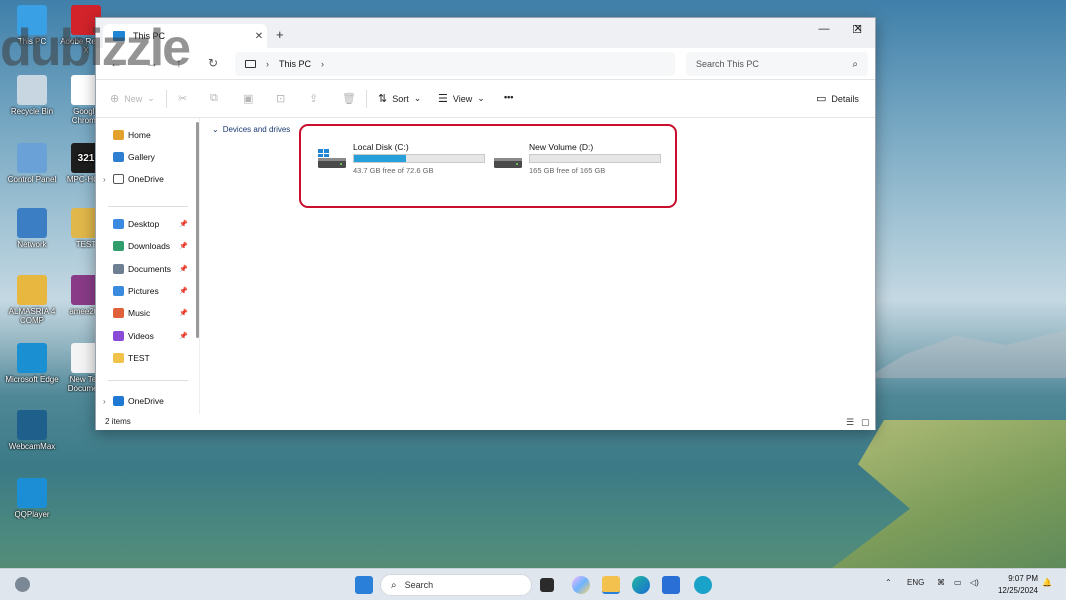 The width and height of the screenshot is (1066, 600). I want to click on back-arrow-icon: ←, so click(116, 63).